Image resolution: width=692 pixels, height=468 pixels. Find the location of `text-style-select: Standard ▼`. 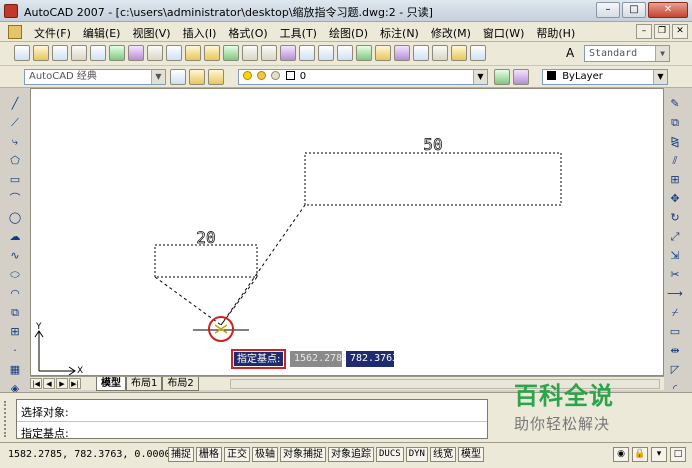

text-style-select: Standard ▼ is located at coordinates (627, 53).